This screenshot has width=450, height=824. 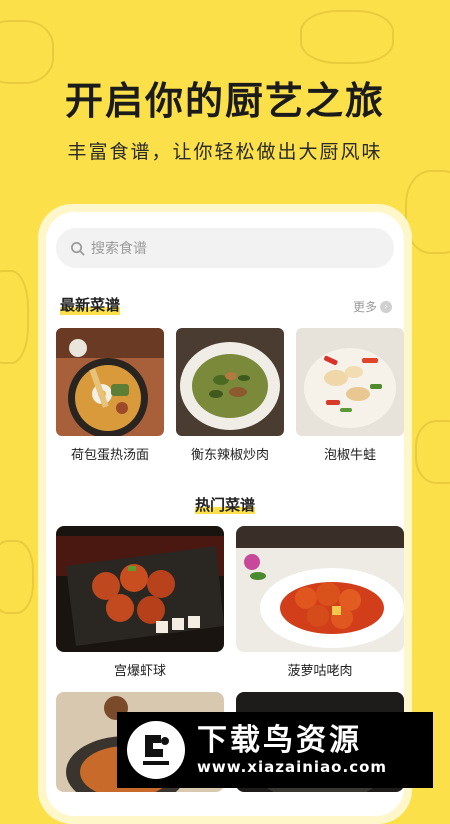 I want to click on more-button: 更多 ›, so click(x=372, y=306).